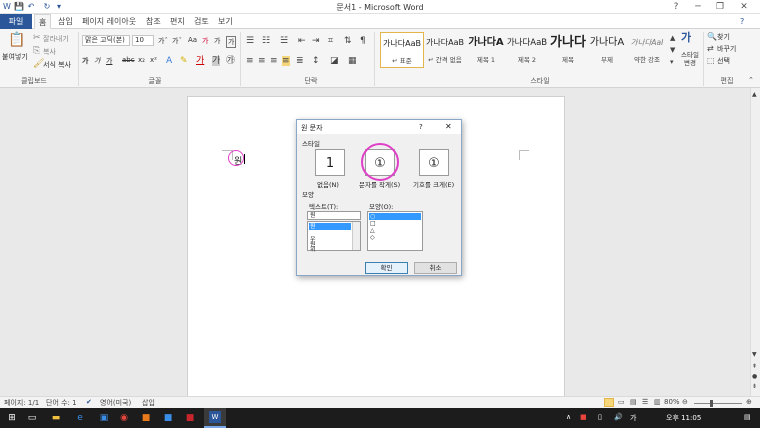 The image size is (760, 428). Describe the element at coordinates (328, 184) in the screenshot. I see `option-none-label: 없음(N)` at that location.